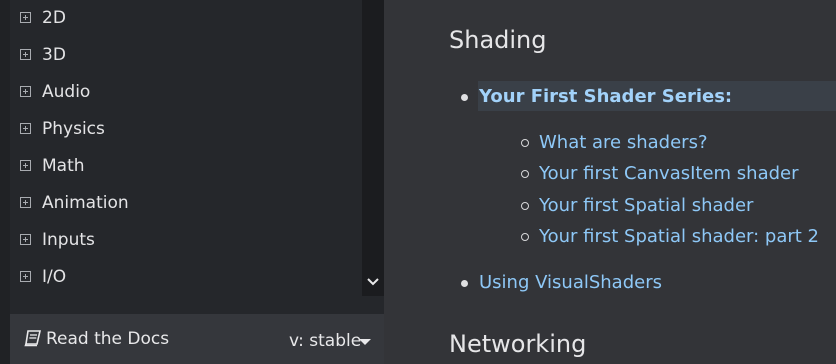 The width and height of the screenshot is (836, 364). I want to click on version-label: v: stable, so click(325, 341).